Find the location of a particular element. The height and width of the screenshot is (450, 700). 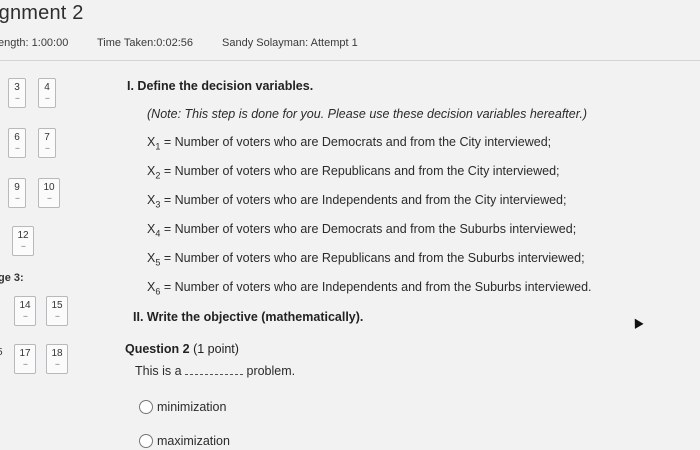

question-tile-6: 6 -- is located at coordinates (17, 143).